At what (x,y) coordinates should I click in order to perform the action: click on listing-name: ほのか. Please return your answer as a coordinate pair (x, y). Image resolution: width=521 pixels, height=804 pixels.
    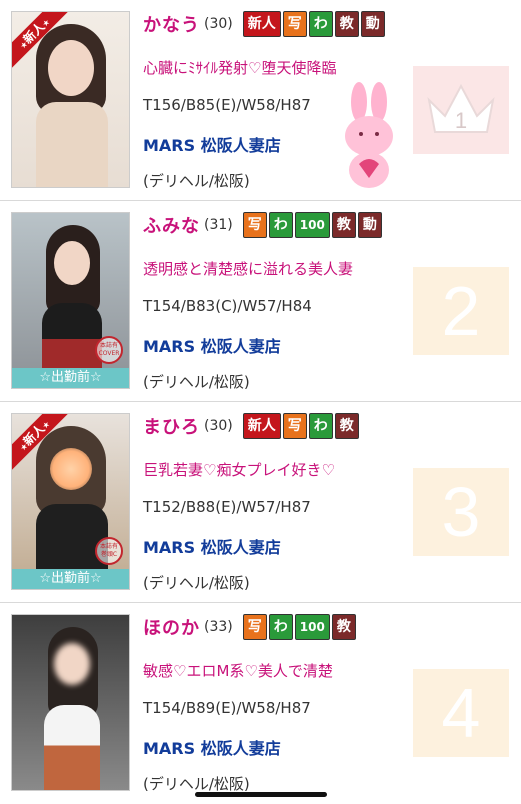
    Looking at the image, I should click on (171, 627).